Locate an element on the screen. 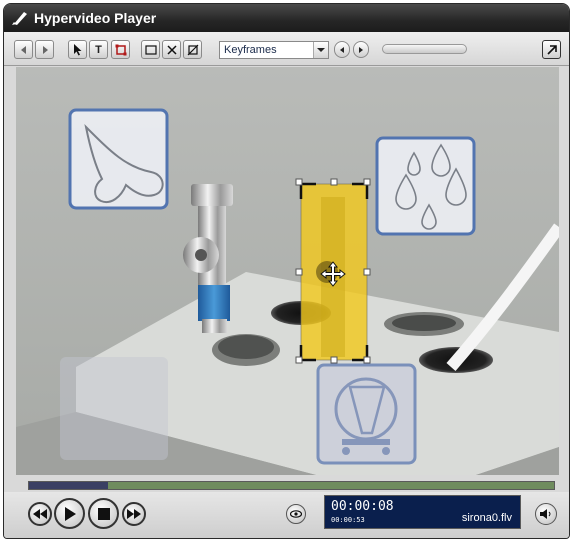 The height and width of the screenshot is (542, 573). playback-controls: 00:00:08 00:00:53 sirona0.flv is located at coordinates (286, 515).